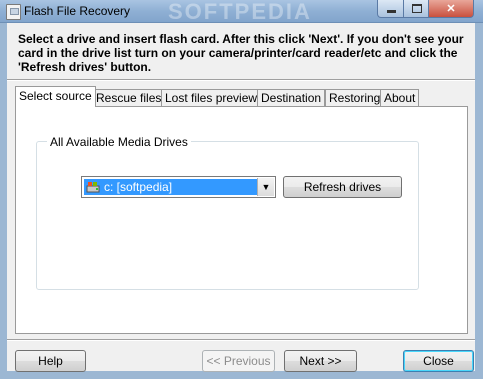 This screenshot has width=483, height=379. Describe the element at coordinates (391, 9) in the screenshot. I see `minimize-button` at that location.